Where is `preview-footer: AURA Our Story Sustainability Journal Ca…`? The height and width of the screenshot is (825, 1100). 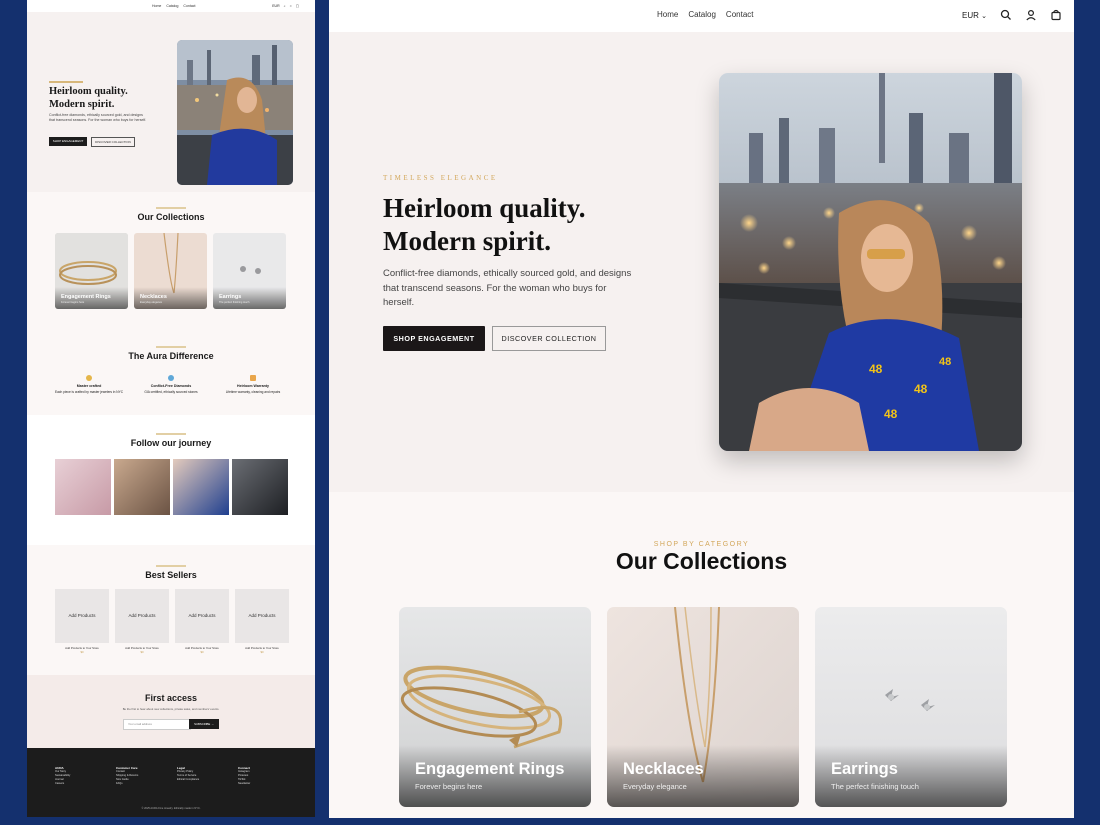
preview-footer: AURA Our Story Sustainability Journal Ca… is located at coordinates (171, 782).